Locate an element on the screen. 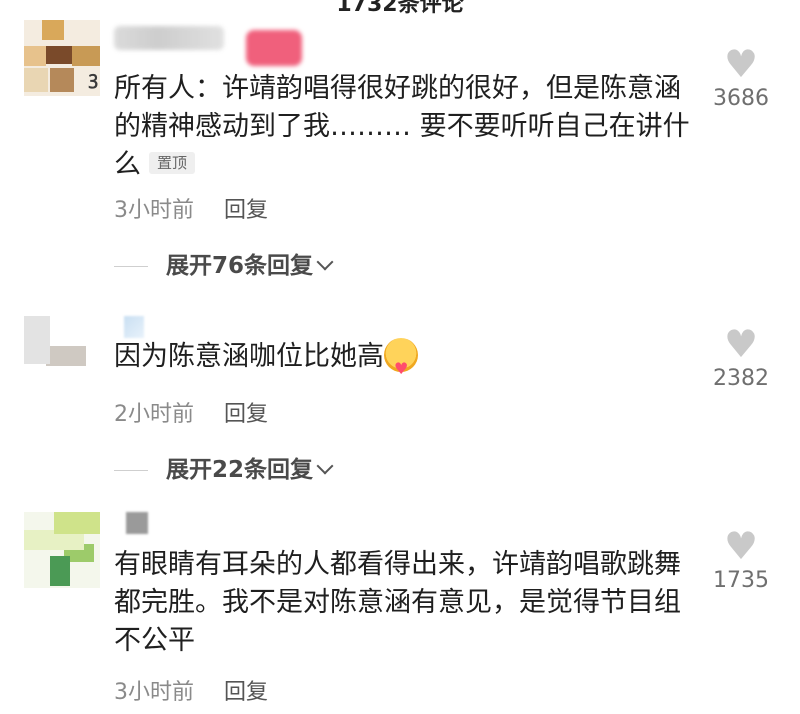 The width and height of the screenshot is (800, 714). expand-replies-label: 展开76条回复 is located at coordinates (240, 266).